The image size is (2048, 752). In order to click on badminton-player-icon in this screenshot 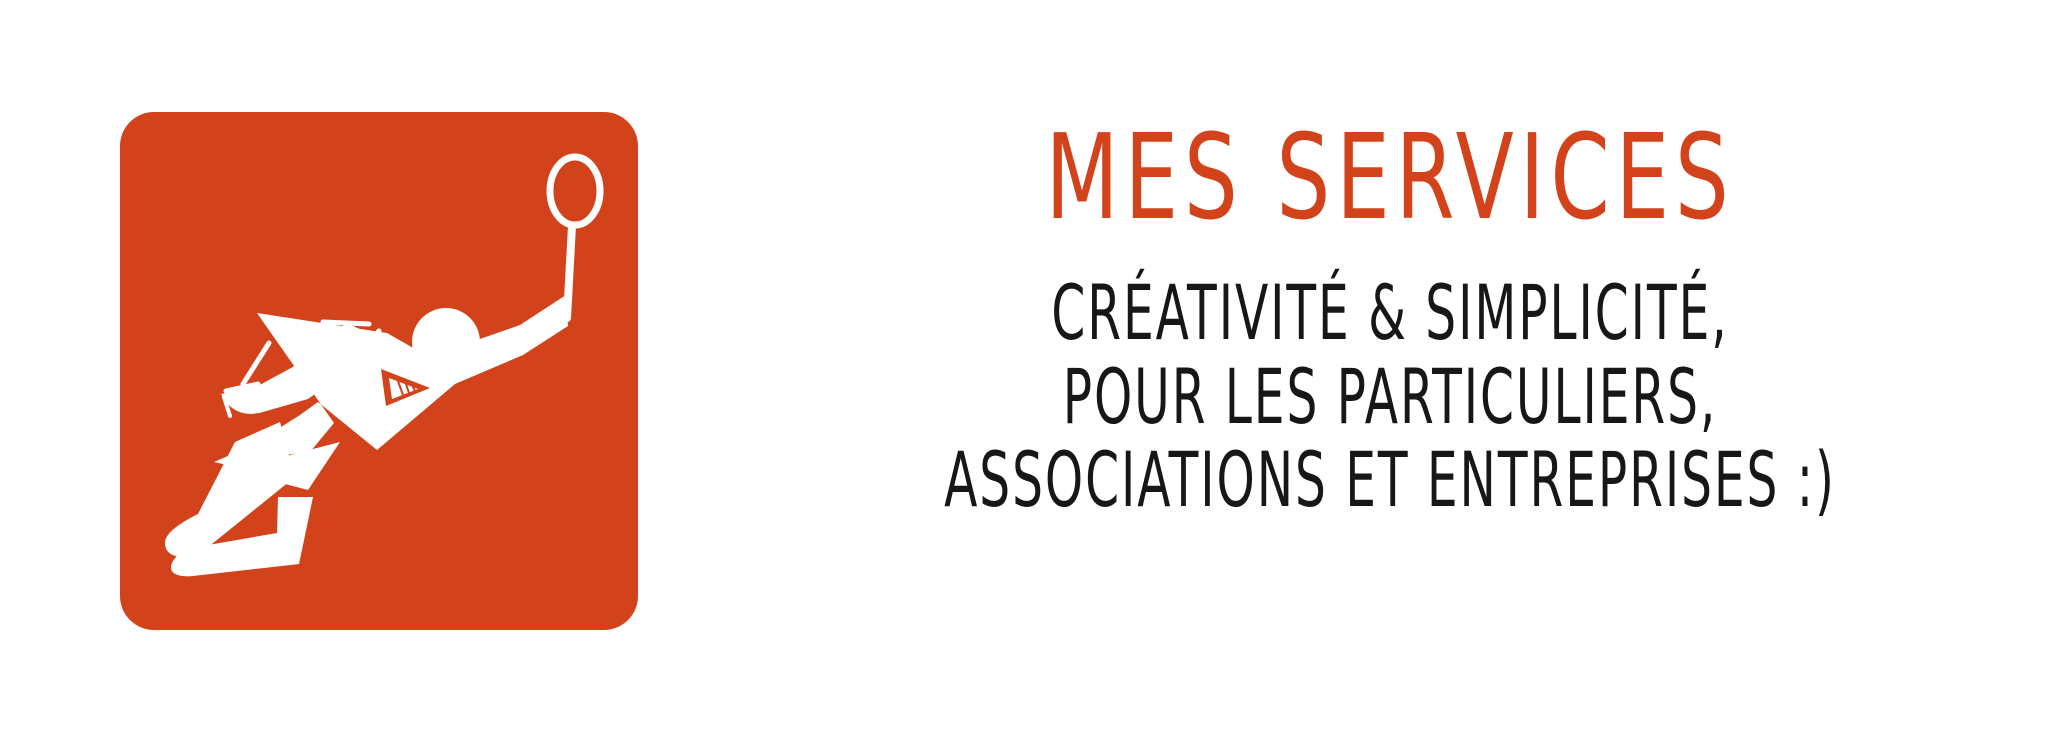, I will do `click(384, 365)`.